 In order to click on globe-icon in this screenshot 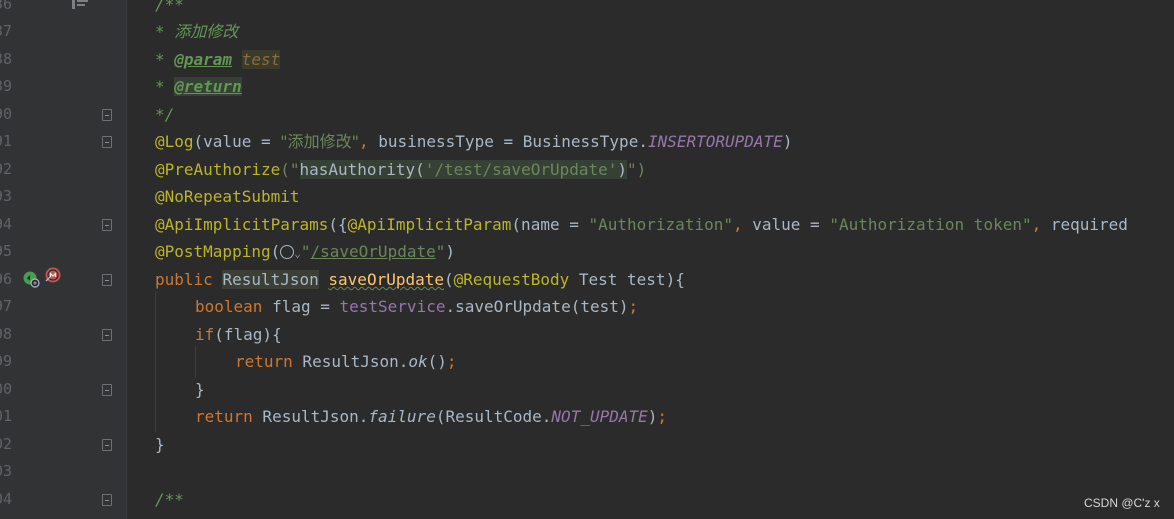, I will do `click(287, 252)`.